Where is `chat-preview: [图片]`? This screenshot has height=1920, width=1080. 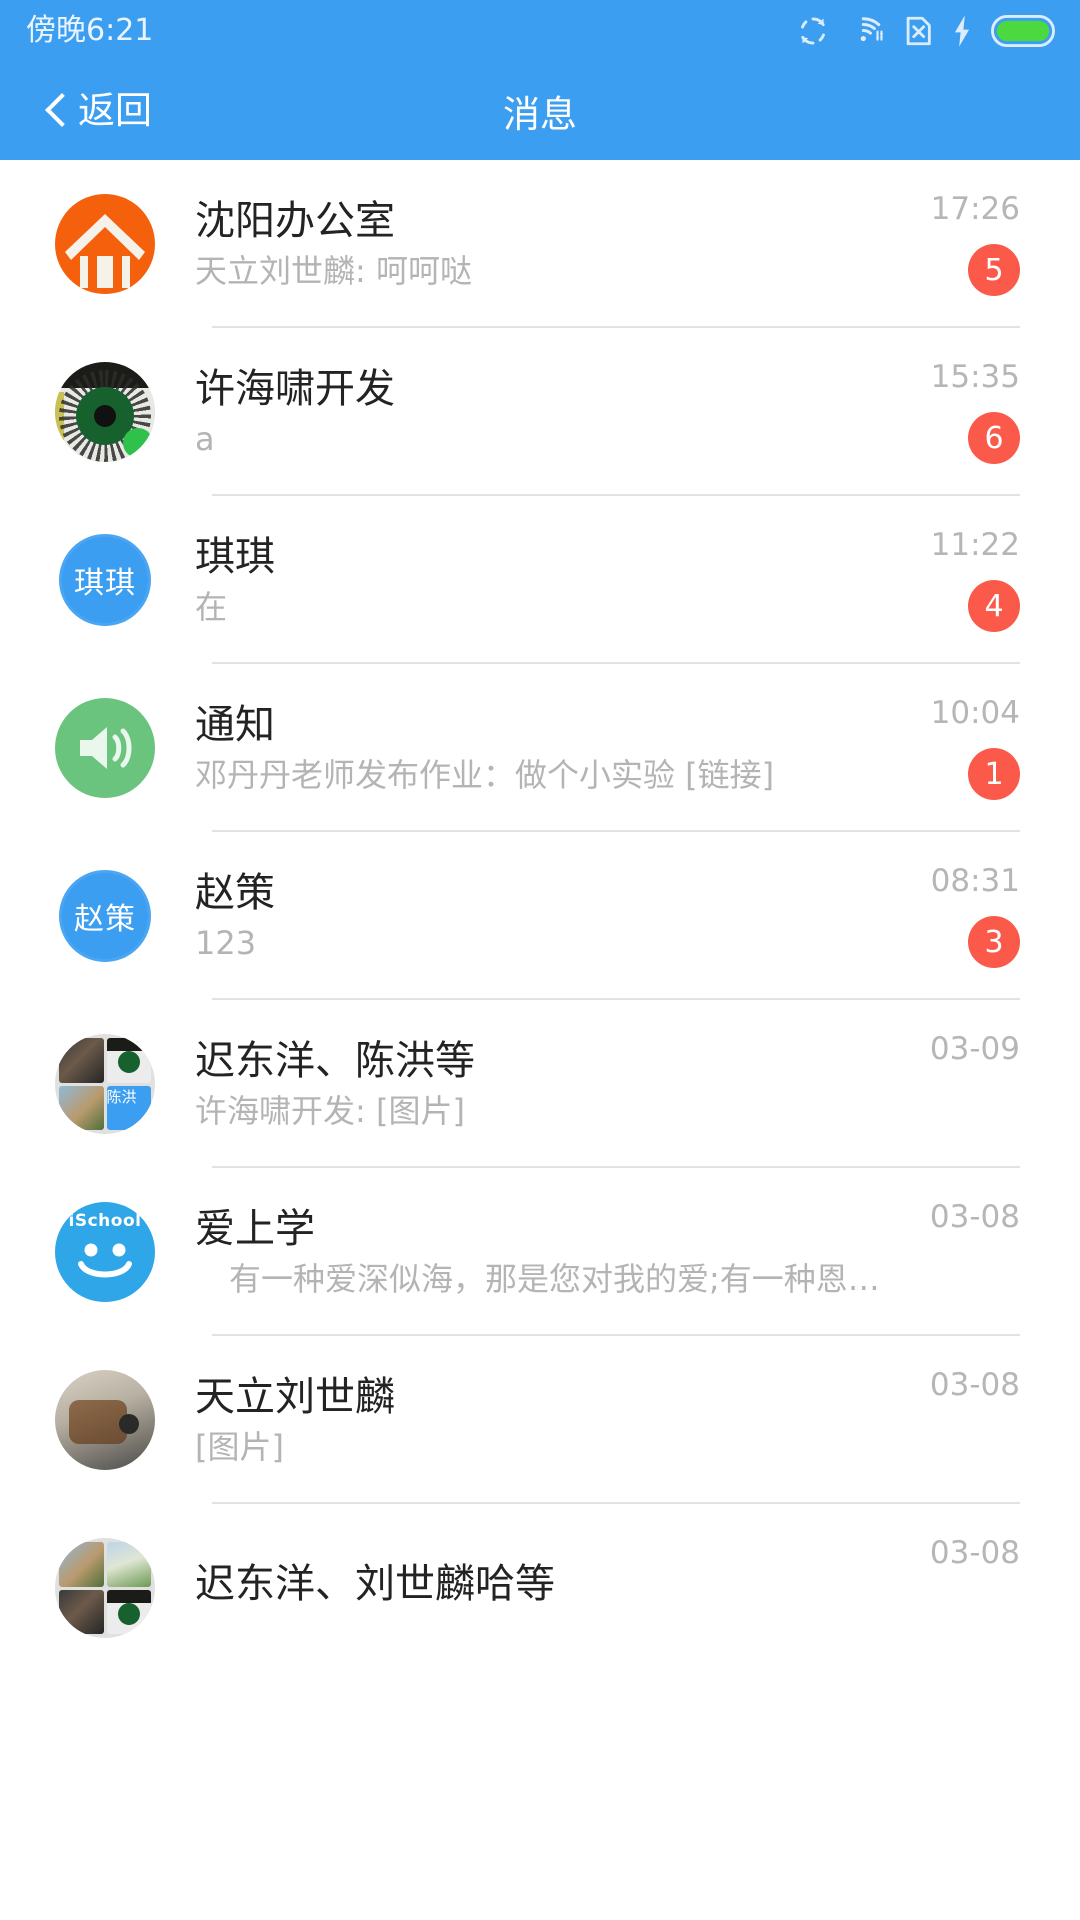
chat-preview: [图片] is located at coordinates (239, 1447).